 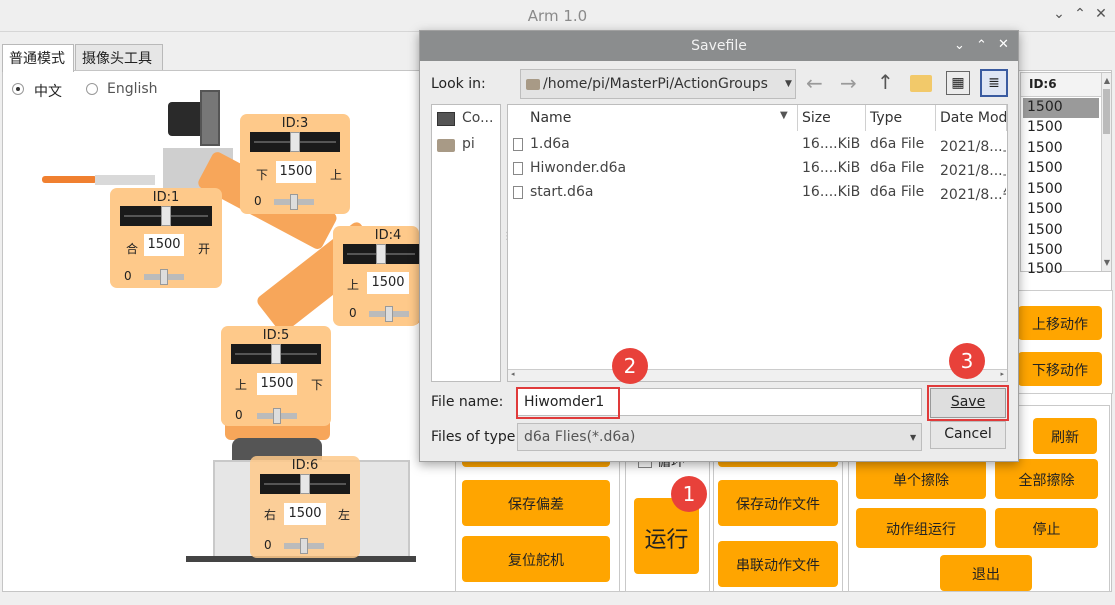 What do you see at coordinates (981, 45) in the screenshot?
I see `dialog-maximize-icon: ⌃` at bounding box center [981, 45].